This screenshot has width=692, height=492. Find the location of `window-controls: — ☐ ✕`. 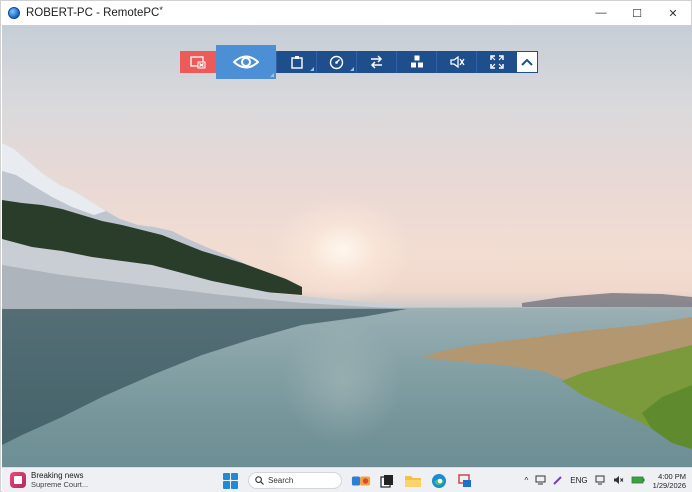

window-controls: — ☐ ✕ is located at coordinates (637, 13).